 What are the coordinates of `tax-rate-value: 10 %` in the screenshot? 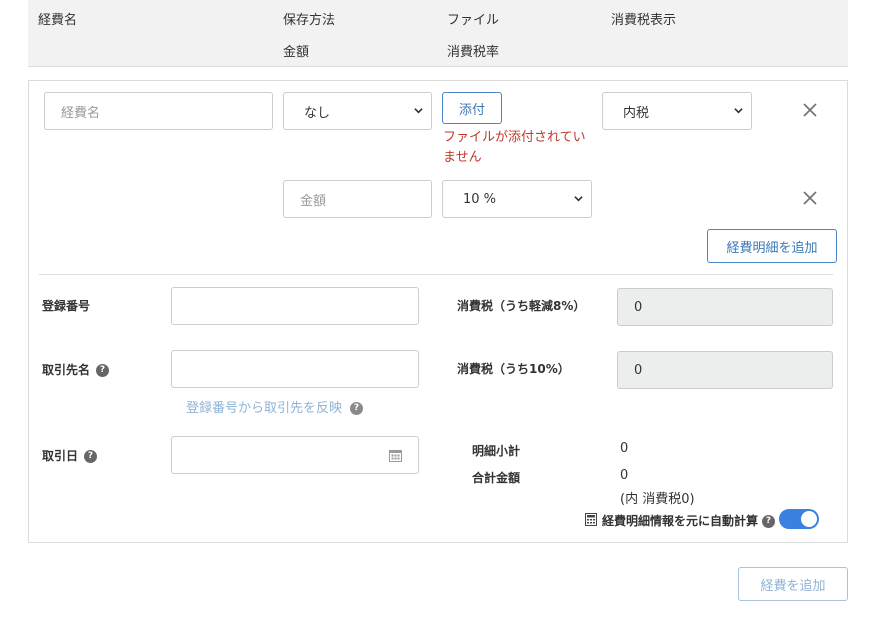 It's located at (480, 199).